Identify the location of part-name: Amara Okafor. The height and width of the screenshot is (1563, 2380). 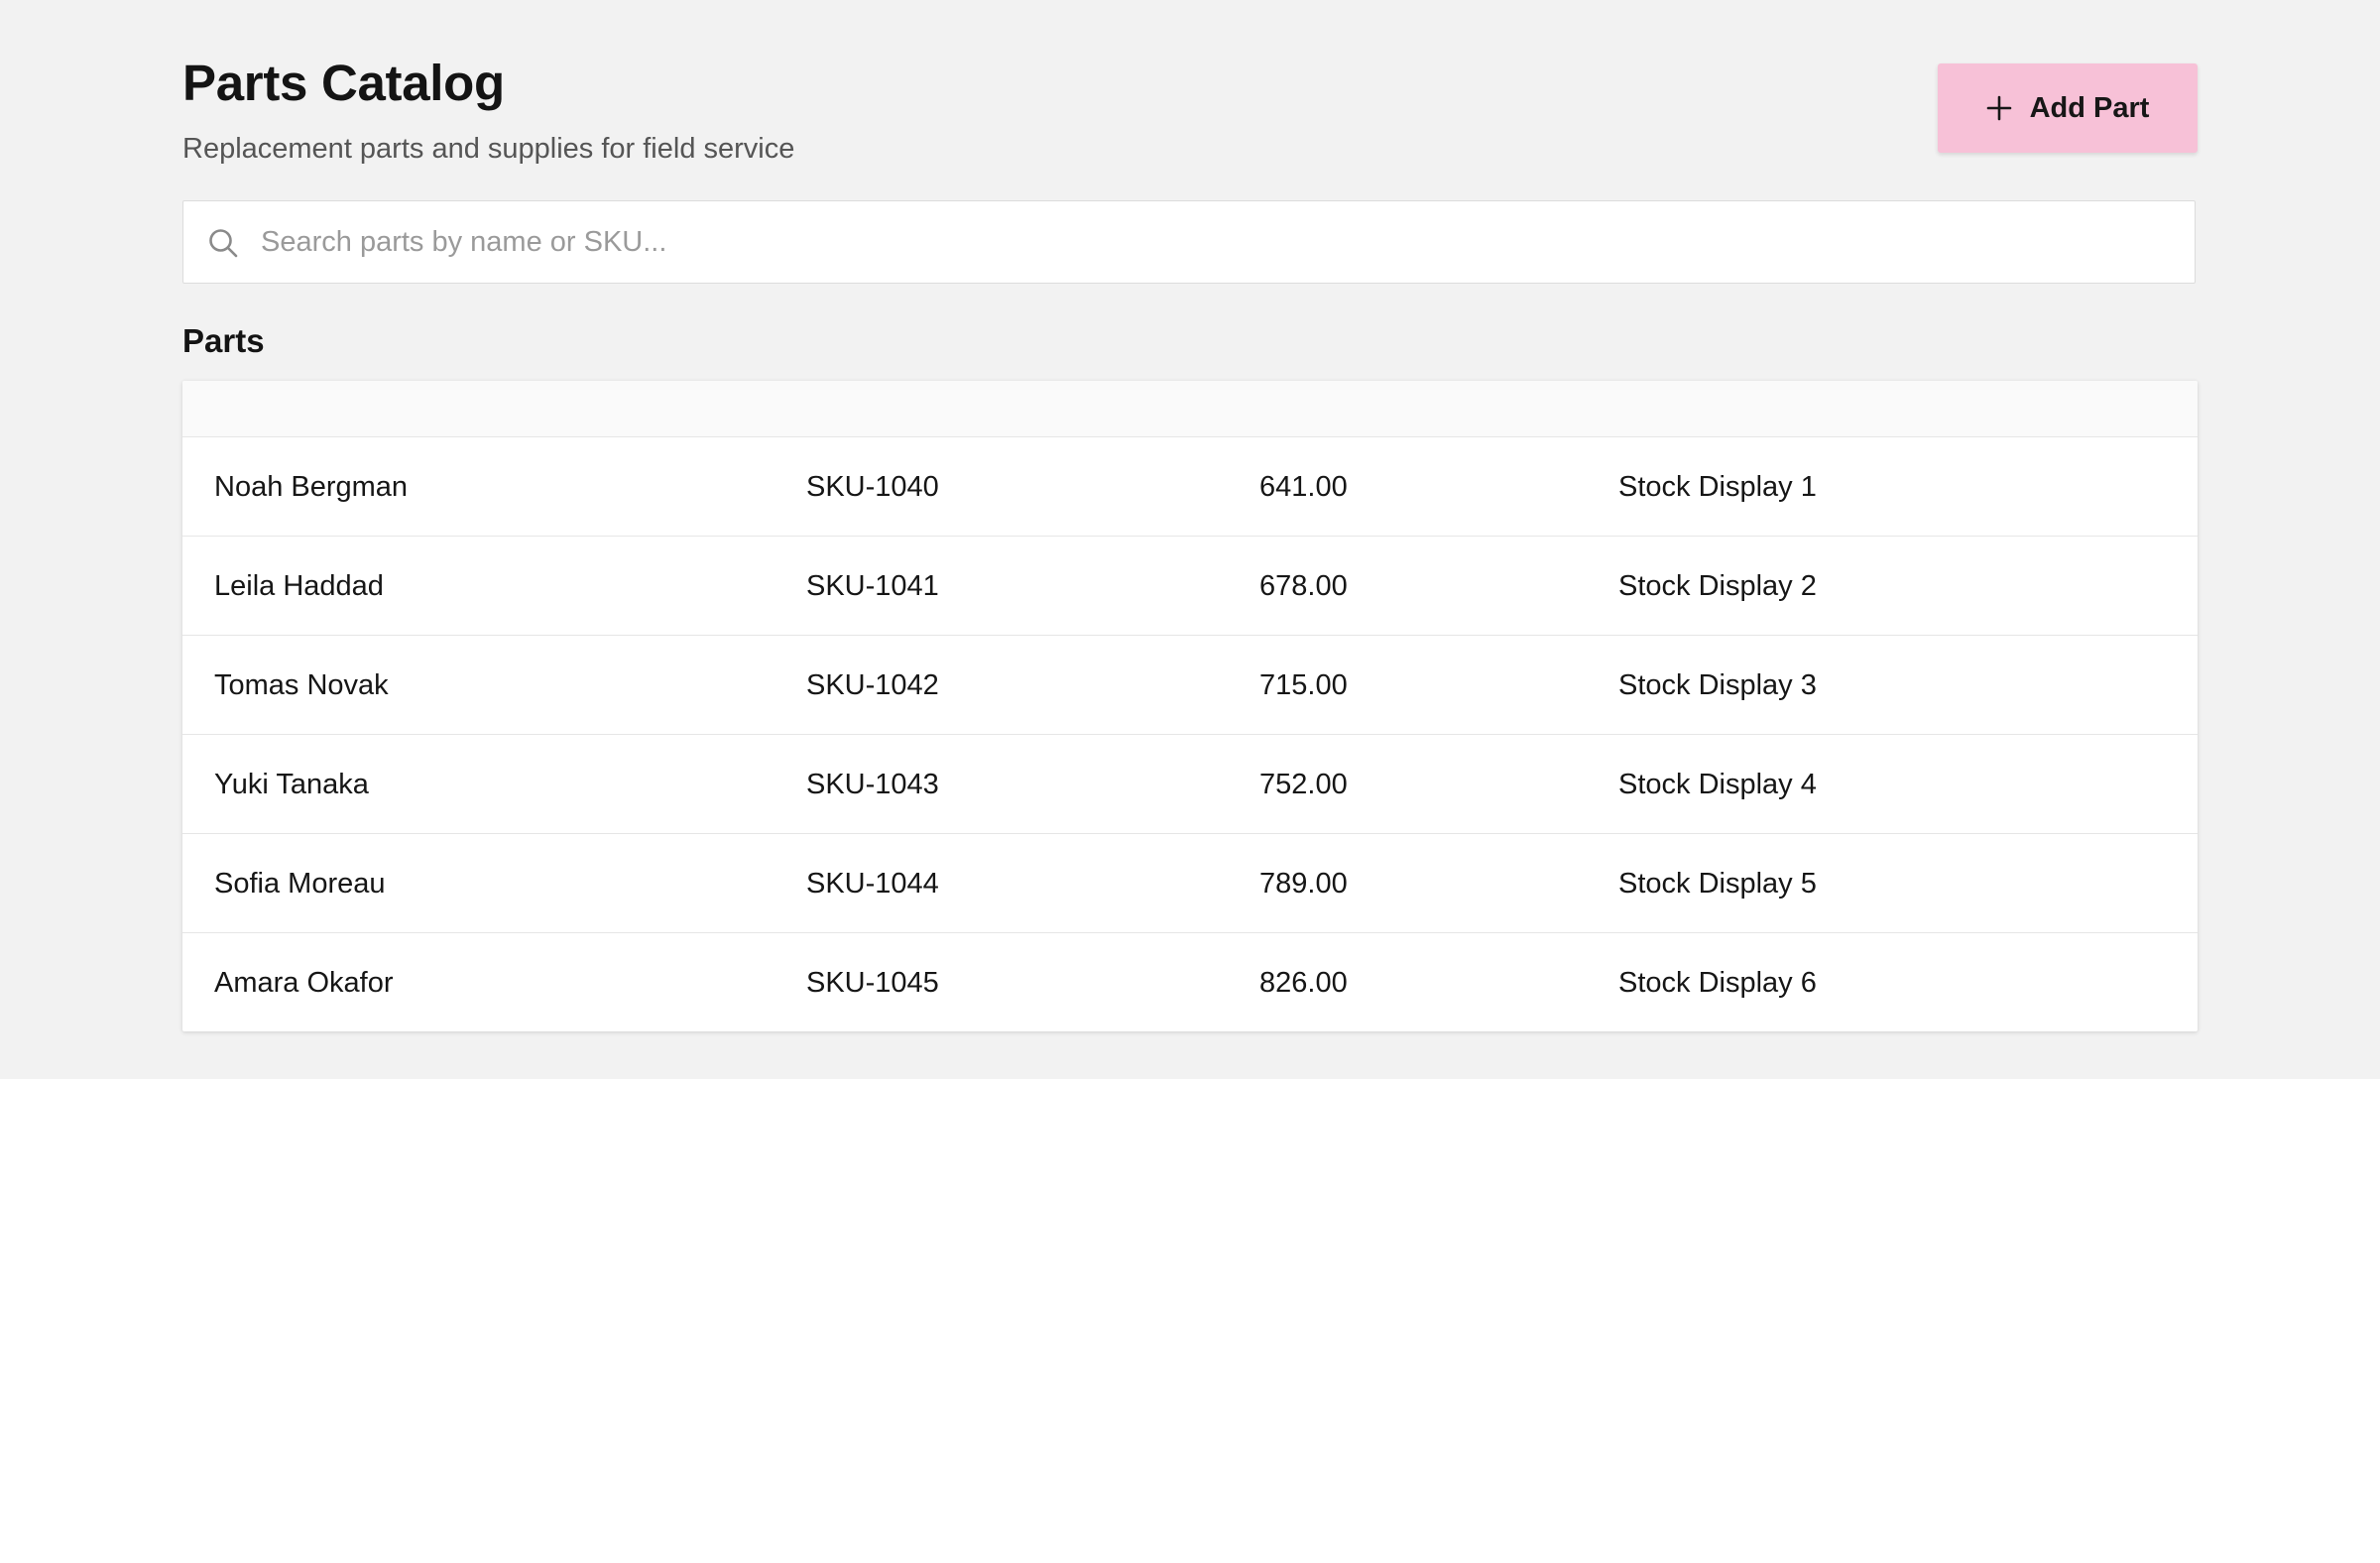
(304, 983).